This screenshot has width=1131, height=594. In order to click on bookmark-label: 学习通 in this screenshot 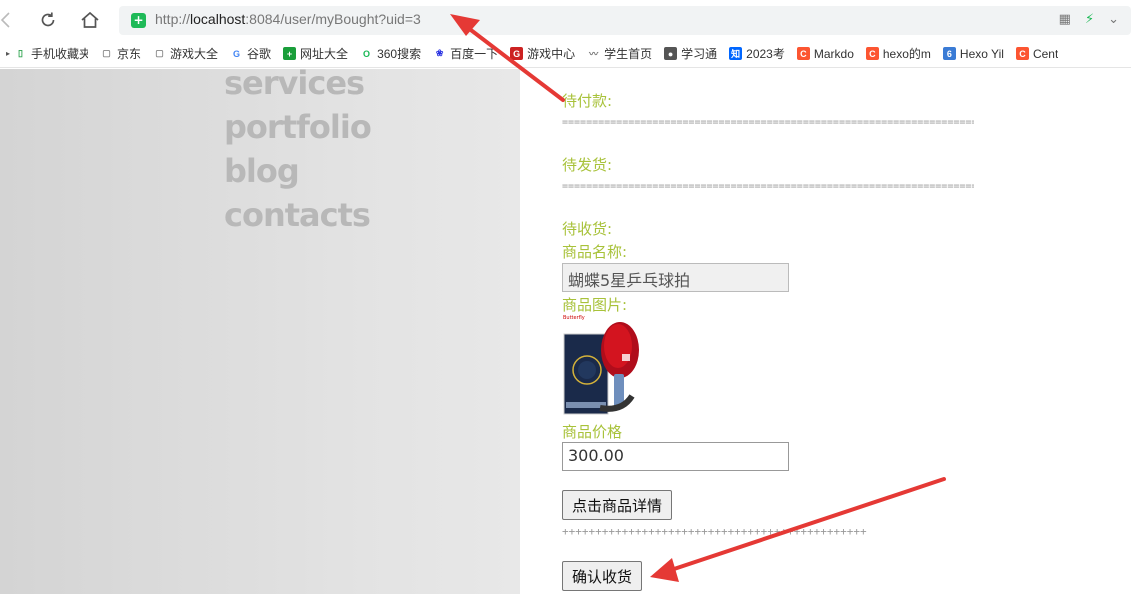, I will do `click(699, 54)`.